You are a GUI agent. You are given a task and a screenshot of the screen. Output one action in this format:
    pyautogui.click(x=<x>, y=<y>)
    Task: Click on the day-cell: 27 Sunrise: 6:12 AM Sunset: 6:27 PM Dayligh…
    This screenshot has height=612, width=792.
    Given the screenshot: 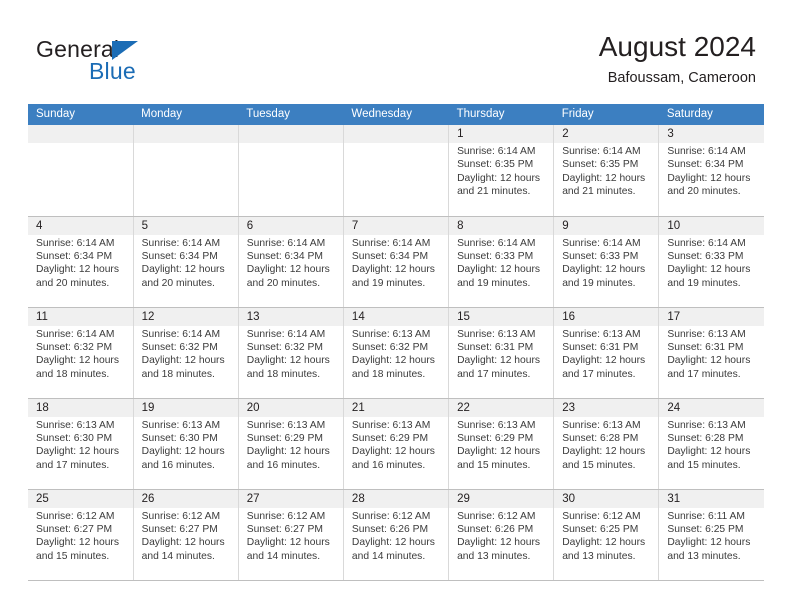 What is the action you would take?
    pyautogui.click(x=291, y=535)
    